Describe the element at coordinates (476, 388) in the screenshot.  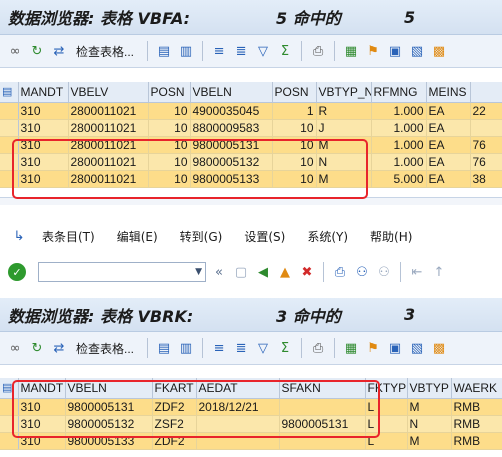
I see `column-header: WAERK` at that location.